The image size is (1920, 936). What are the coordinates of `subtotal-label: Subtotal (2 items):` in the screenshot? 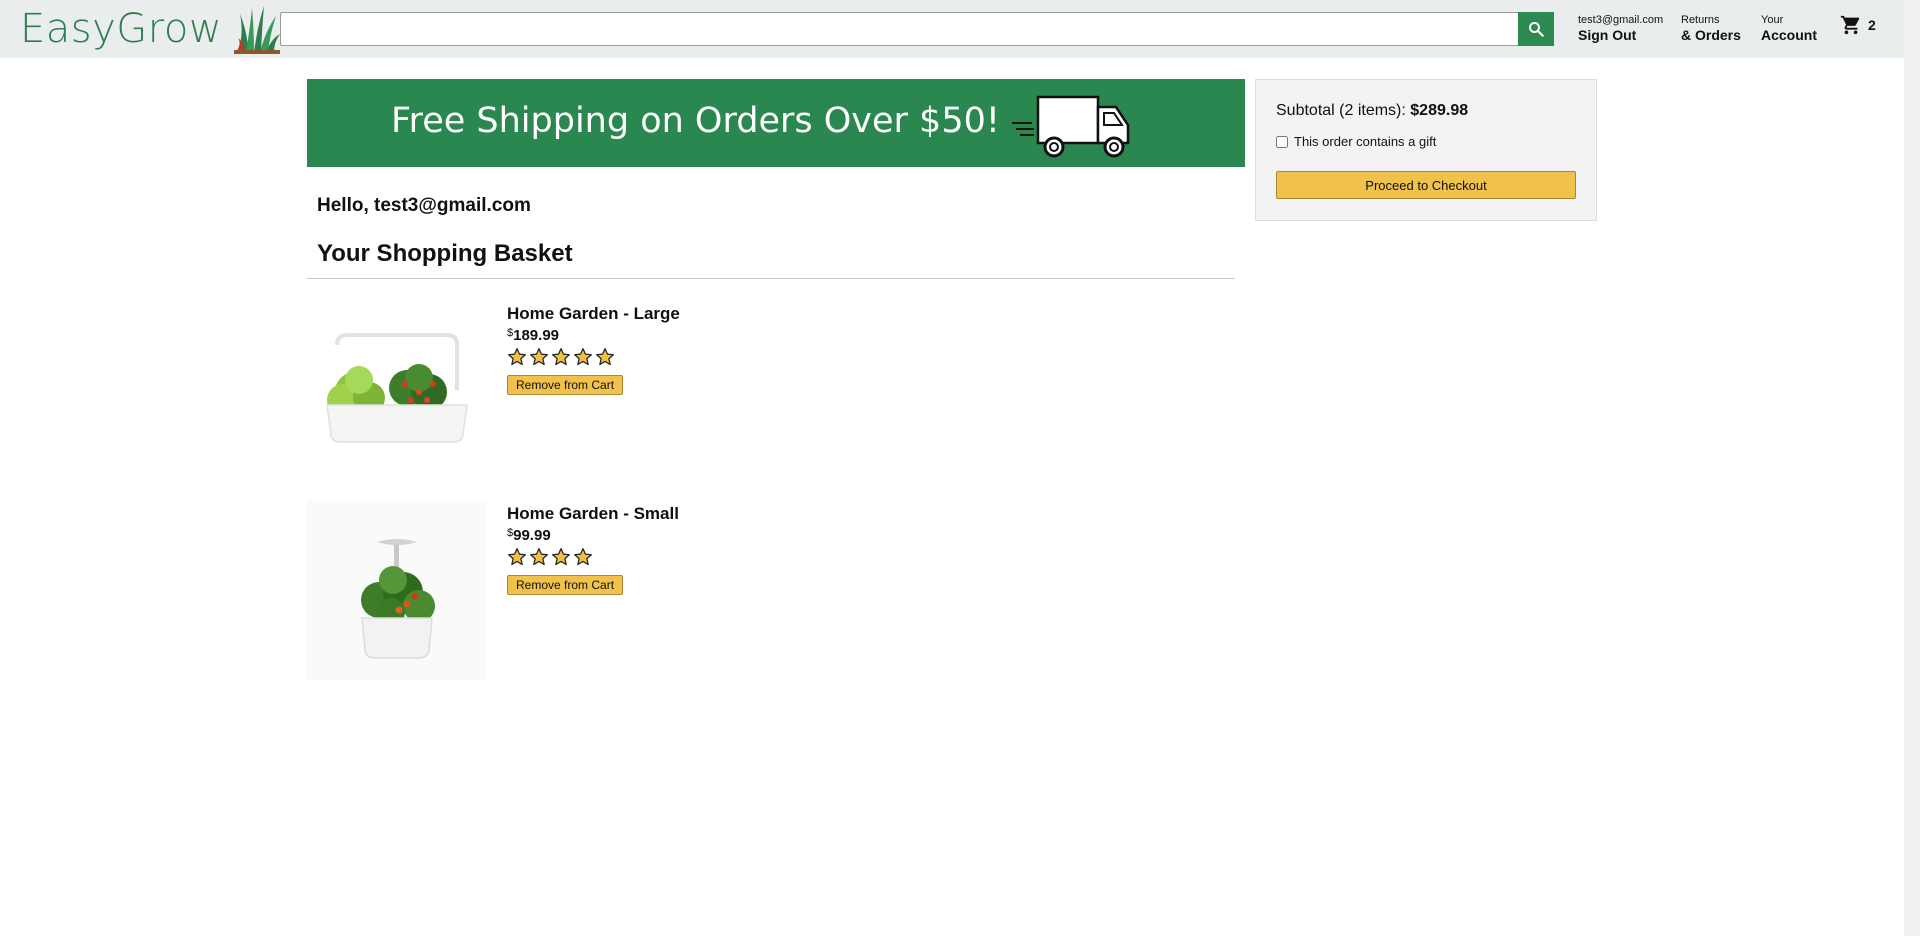 It's located at (1341, 110).